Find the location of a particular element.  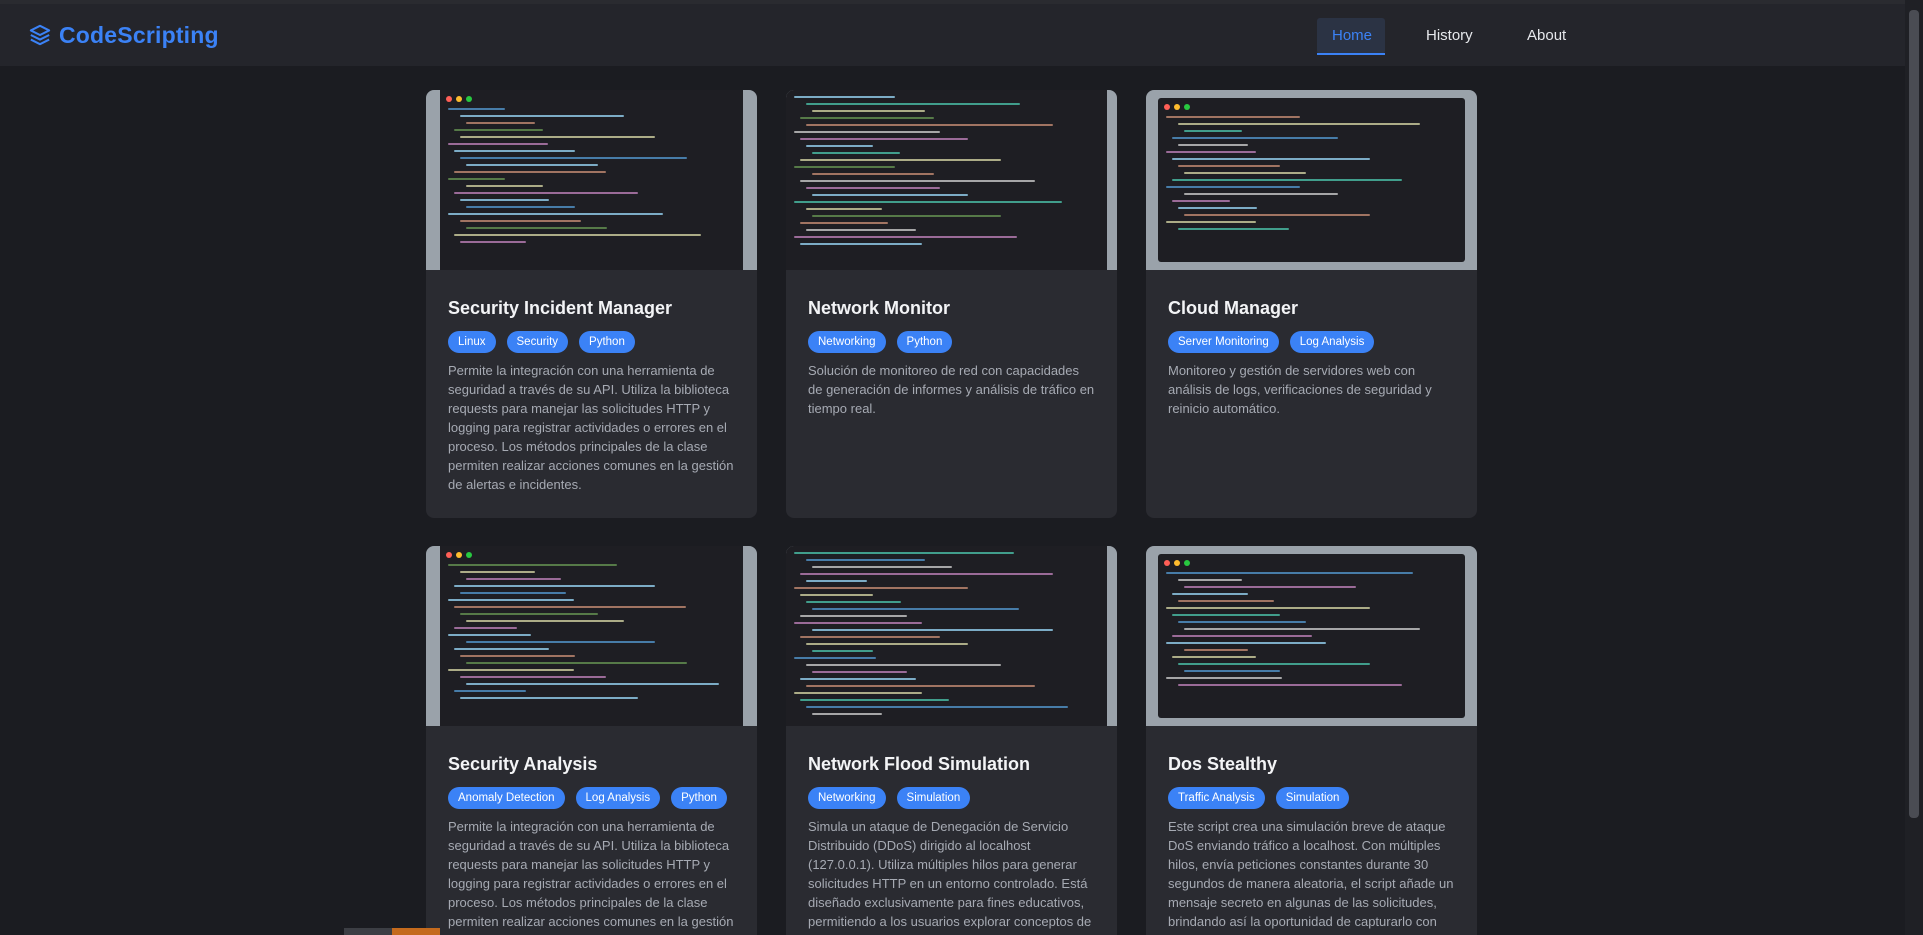

project-title: Security Incident Manager is located at coordinates (591, 308).